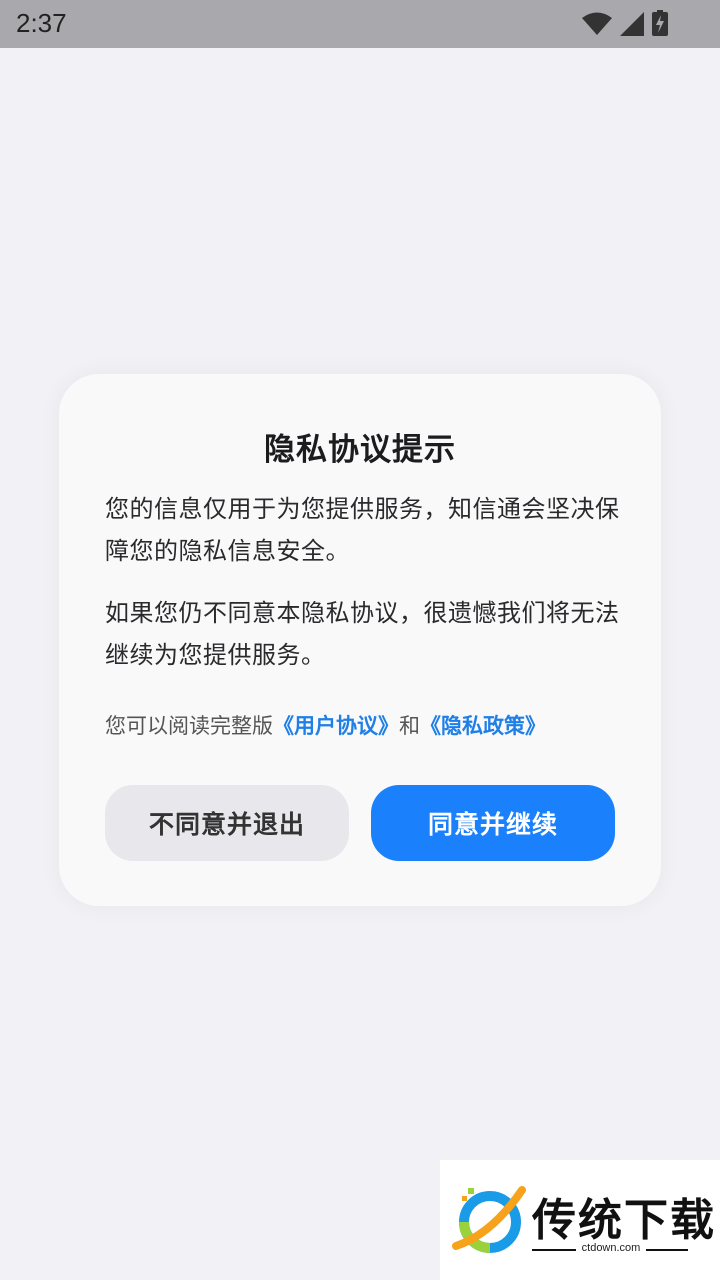 This screenshot has width=720, height=1280. Describe the element at coordinates (227, 823) in the screenshot. I see `decline-exit-button: 不同意并退出` at that location.